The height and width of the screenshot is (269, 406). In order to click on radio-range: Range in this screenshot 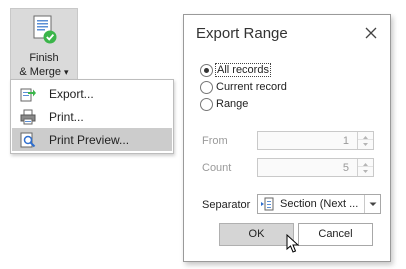, I will do `click(280, 105)`.